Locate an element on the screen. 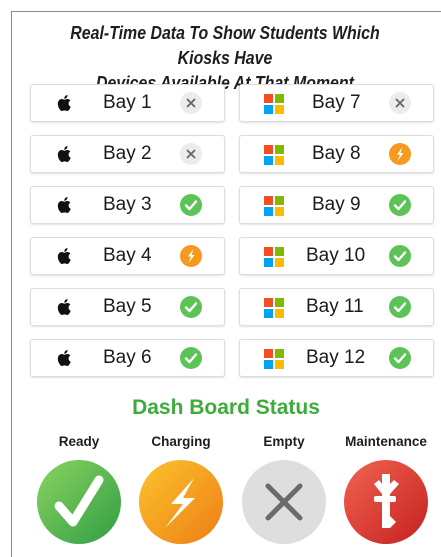  bay-label: Bay 10 is located at coordinates (336, 255).